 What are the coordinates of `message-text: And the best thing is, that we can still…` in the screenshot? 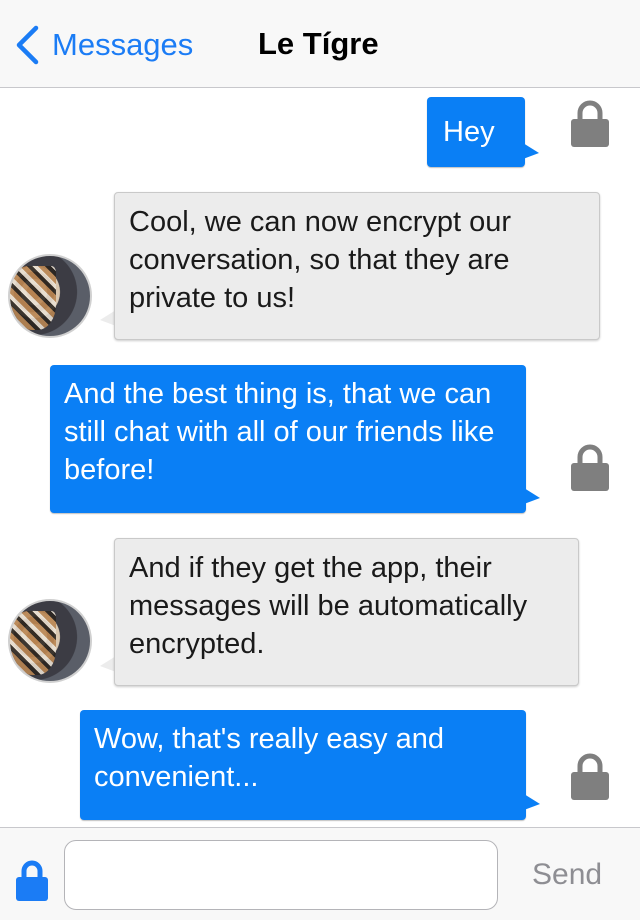 It's located at (279, 432).